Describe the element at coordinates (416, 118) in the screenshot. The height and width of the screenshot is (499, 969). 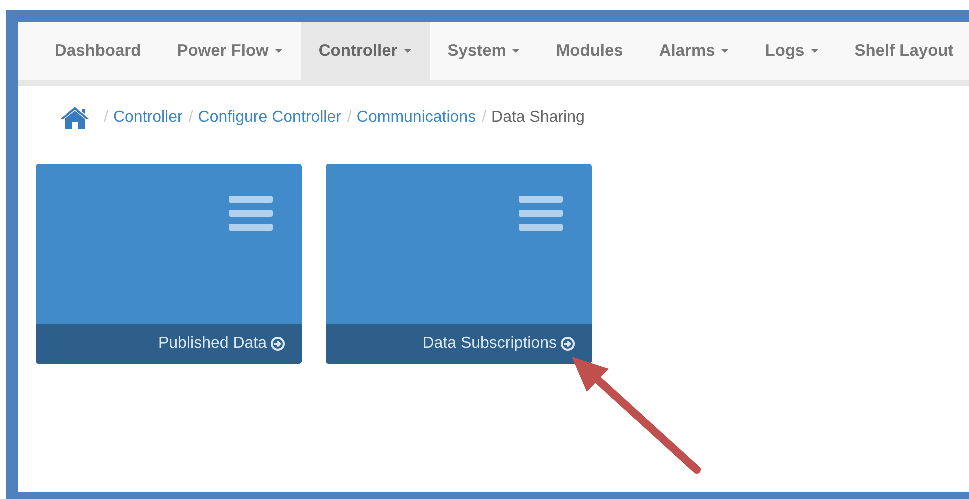
I see `breadcrumb-link: Communications` at that location.